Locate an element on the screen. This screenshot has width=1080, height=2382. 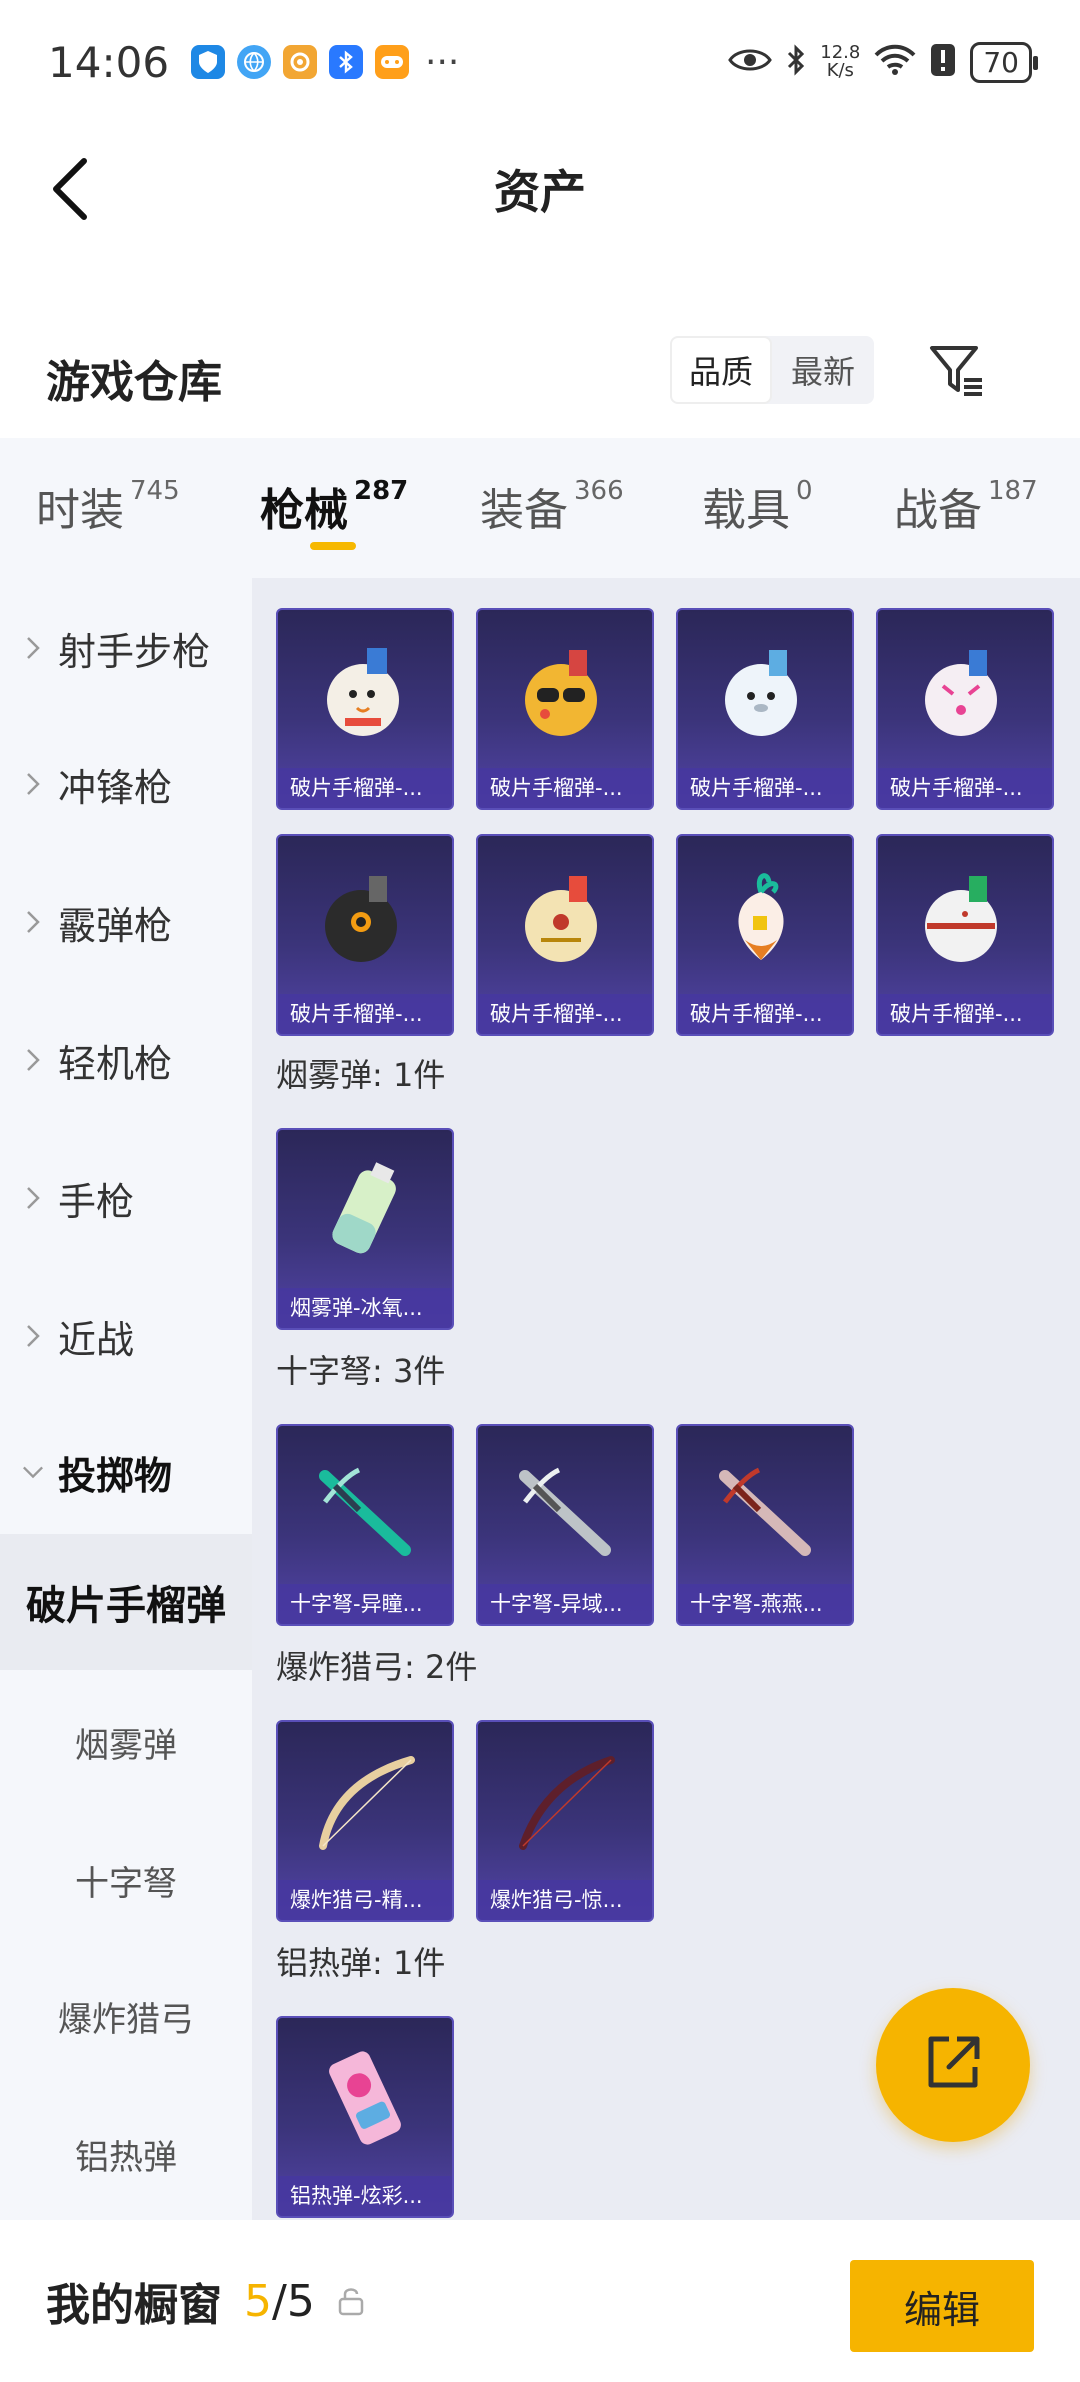
filter-icon is located at coordinates (958, 375).